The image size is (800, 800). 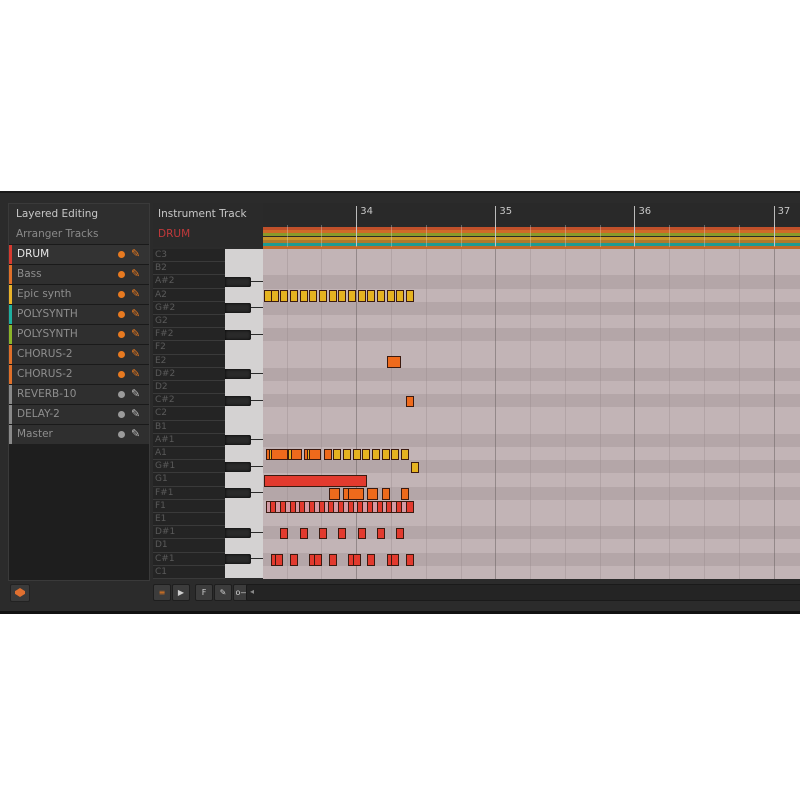 I want to click on timeline-ruler: 34 35 36 37, so click(x=531, y=226).